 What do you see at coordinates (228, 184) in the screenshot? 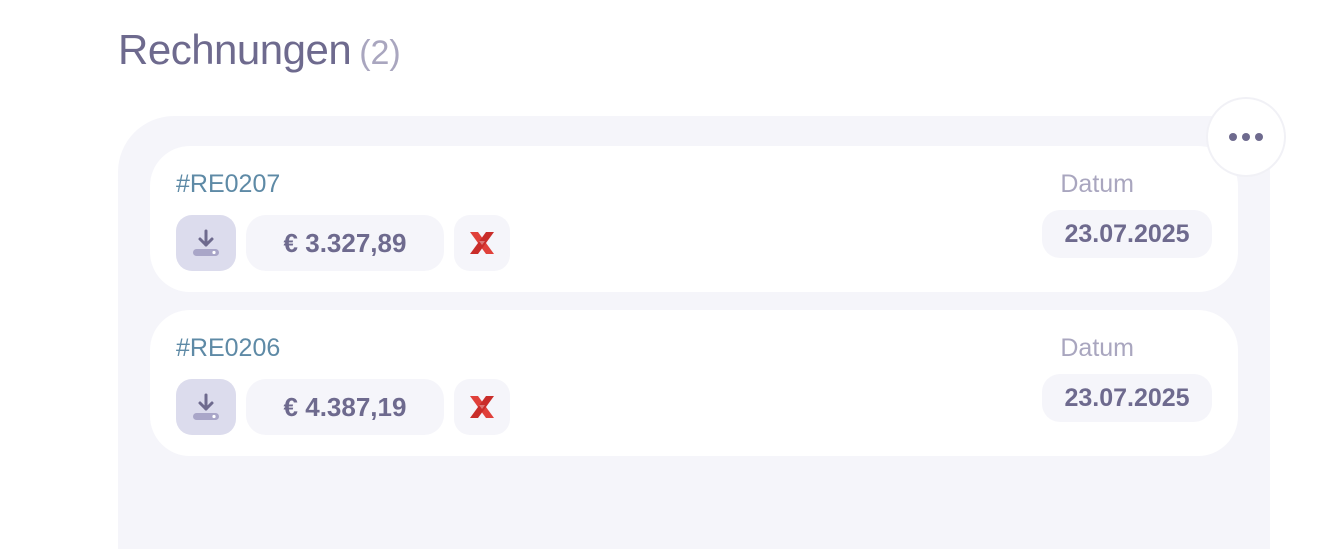
I see `invoice-id: #RE0207` at bounding box center [228, 184].